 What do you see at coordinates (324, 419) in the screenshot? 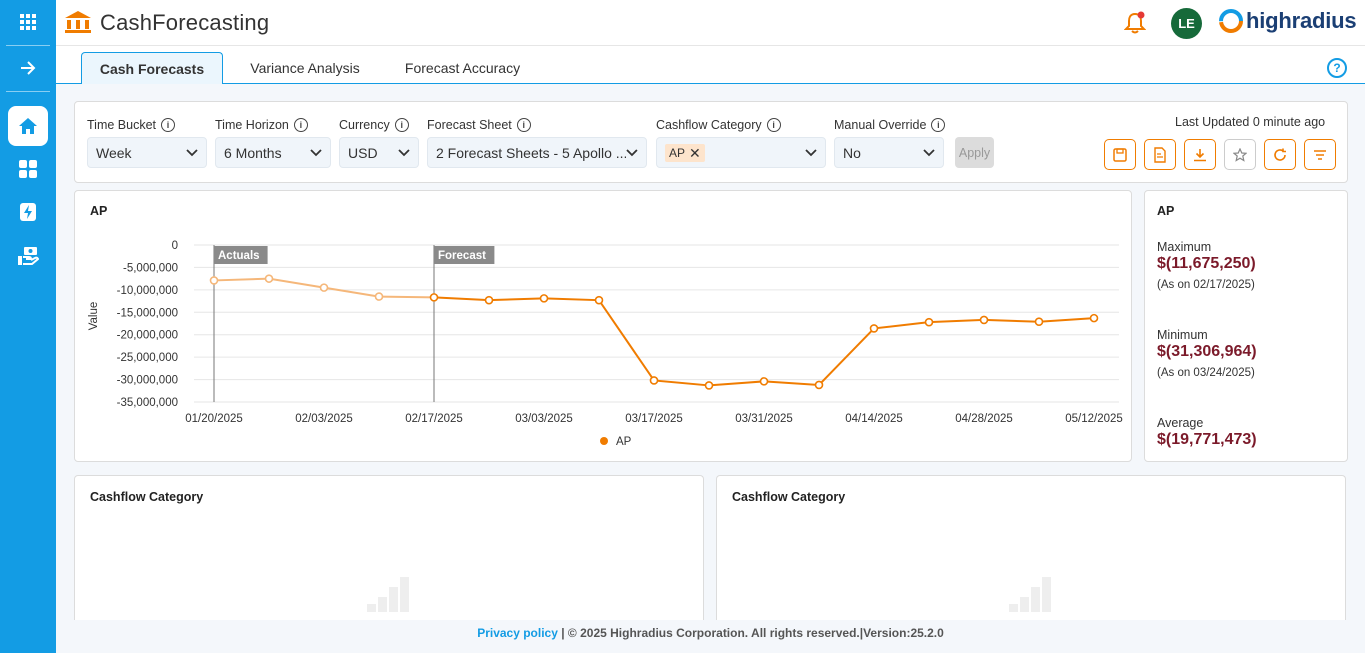
I see `x-tick-label: 02/03/2025` at bounding box center [324, 419].